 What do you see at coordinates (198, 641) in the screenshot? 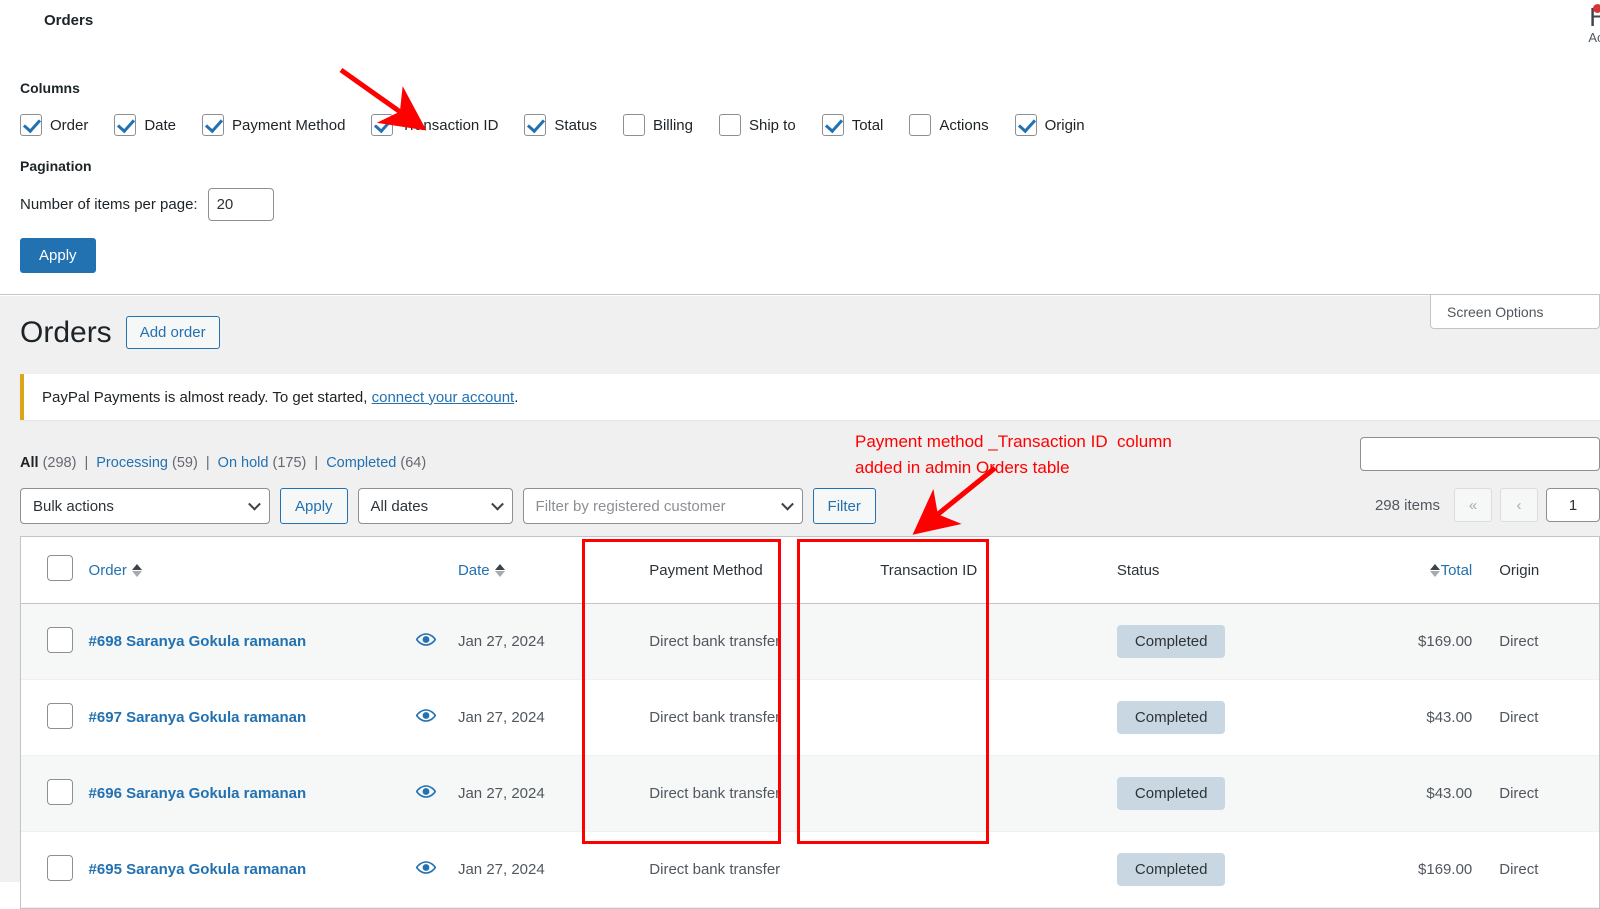
I see `order-link: #698 Saranya Gokula ramanan` at bounding box center [198, 641].